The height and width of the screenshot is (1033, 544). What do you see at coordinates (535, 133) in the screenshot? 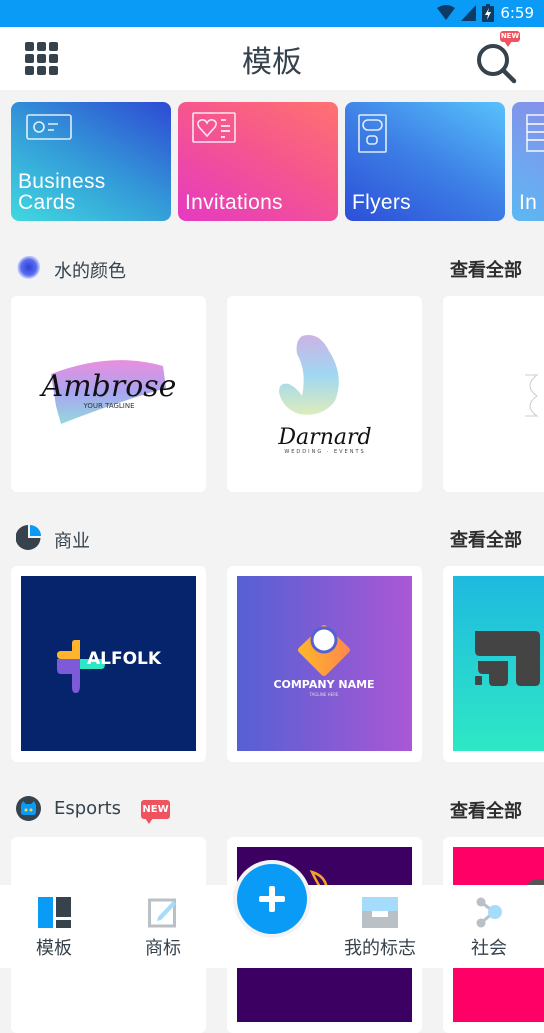
I see `infographic-icon` at bounding box center [535, 133].